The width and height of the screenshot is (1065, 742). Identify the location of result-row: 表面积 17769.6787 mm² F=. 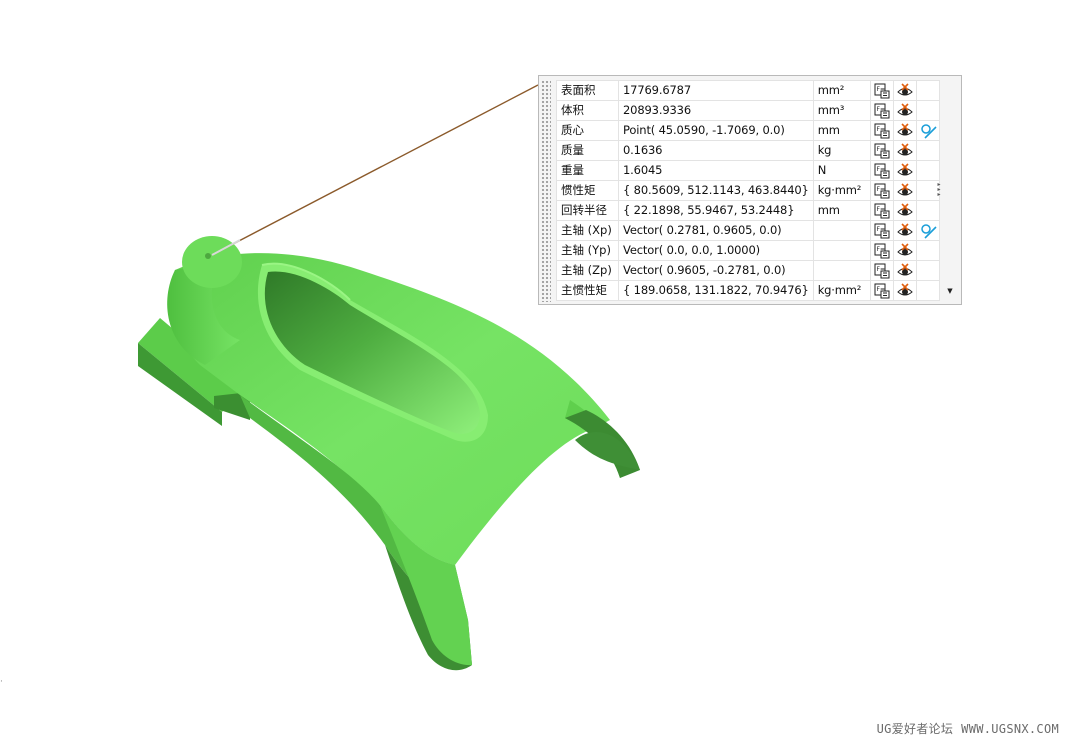
(748, 90).